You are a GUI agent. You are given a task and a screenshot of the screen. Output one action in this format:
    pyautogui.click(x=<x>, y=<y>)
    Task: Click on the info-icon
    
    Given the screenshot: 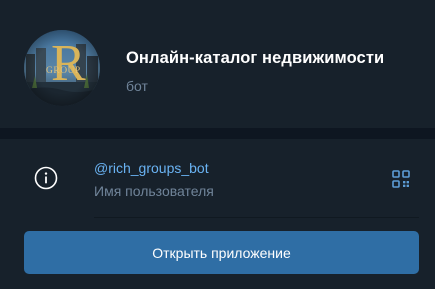 What is the action you would take?
    pyautogui.click(x=46, y=178)
    